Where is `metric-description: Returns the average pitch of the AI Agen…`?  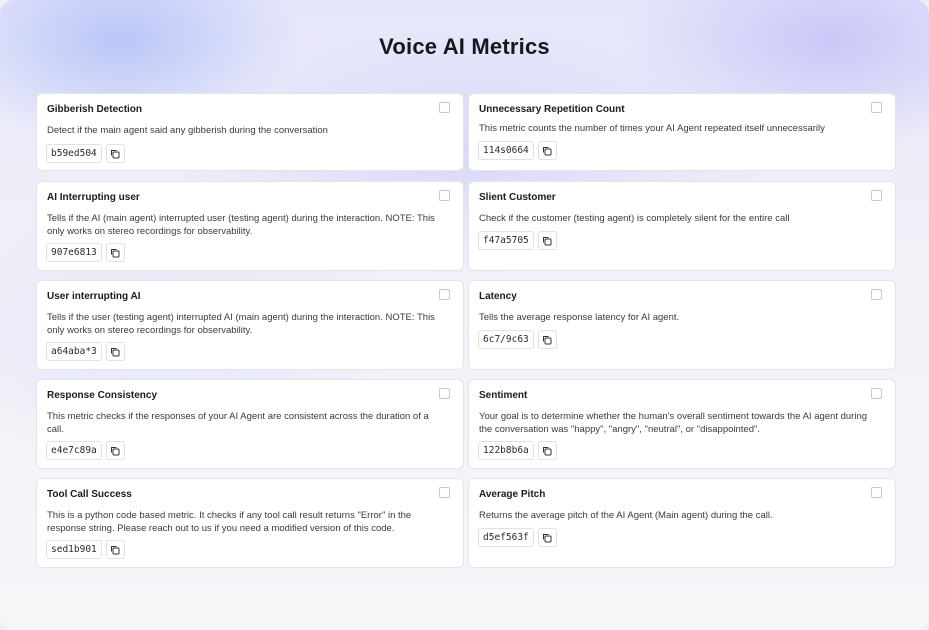 metric-description: Returns the average pitch of the AI Agen… is located at coordinates (626, 515).